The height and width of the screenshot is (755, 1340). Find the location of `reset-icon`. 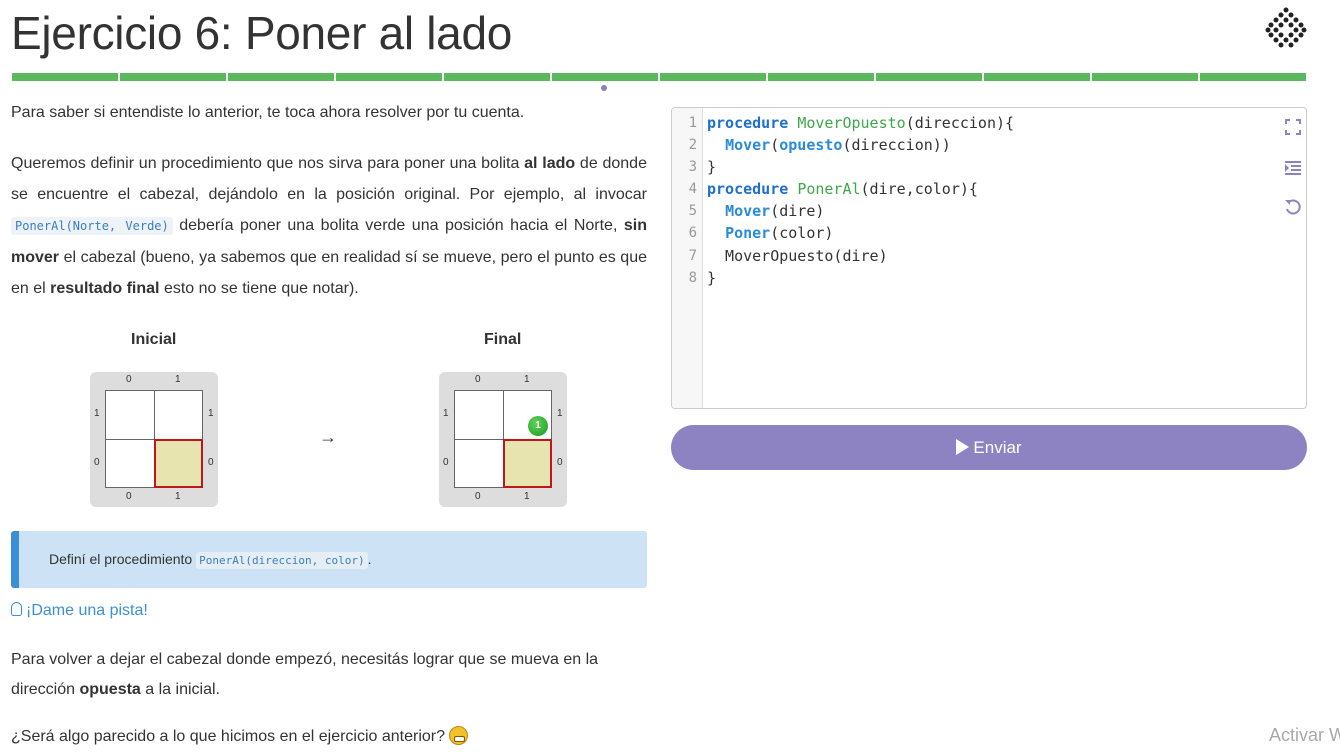

reset-icon is located at coordinates (1293, 207).